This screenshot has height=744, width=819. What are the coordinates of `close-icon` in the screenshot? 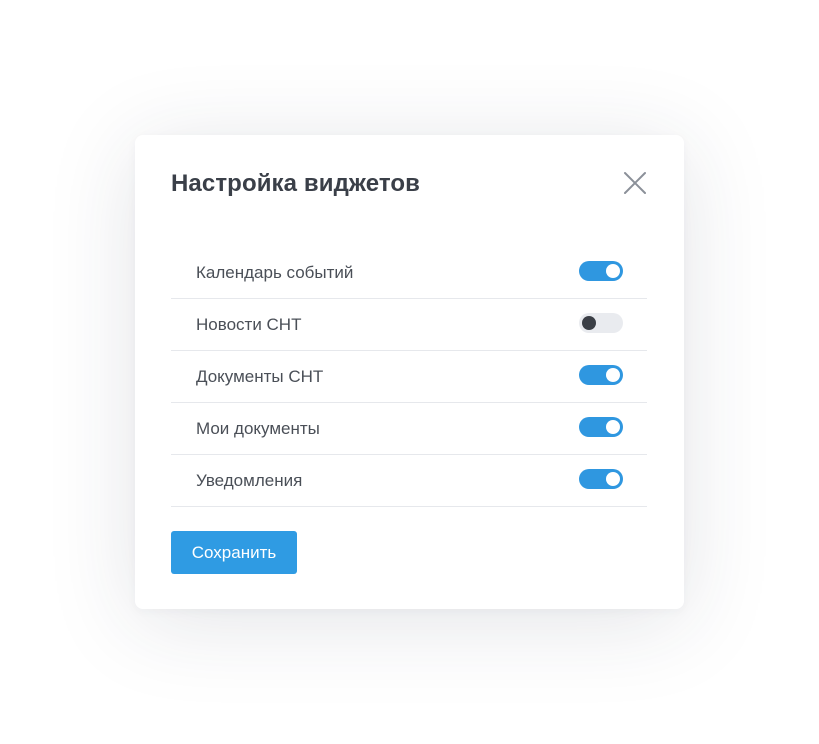 It's located at (635, 183).